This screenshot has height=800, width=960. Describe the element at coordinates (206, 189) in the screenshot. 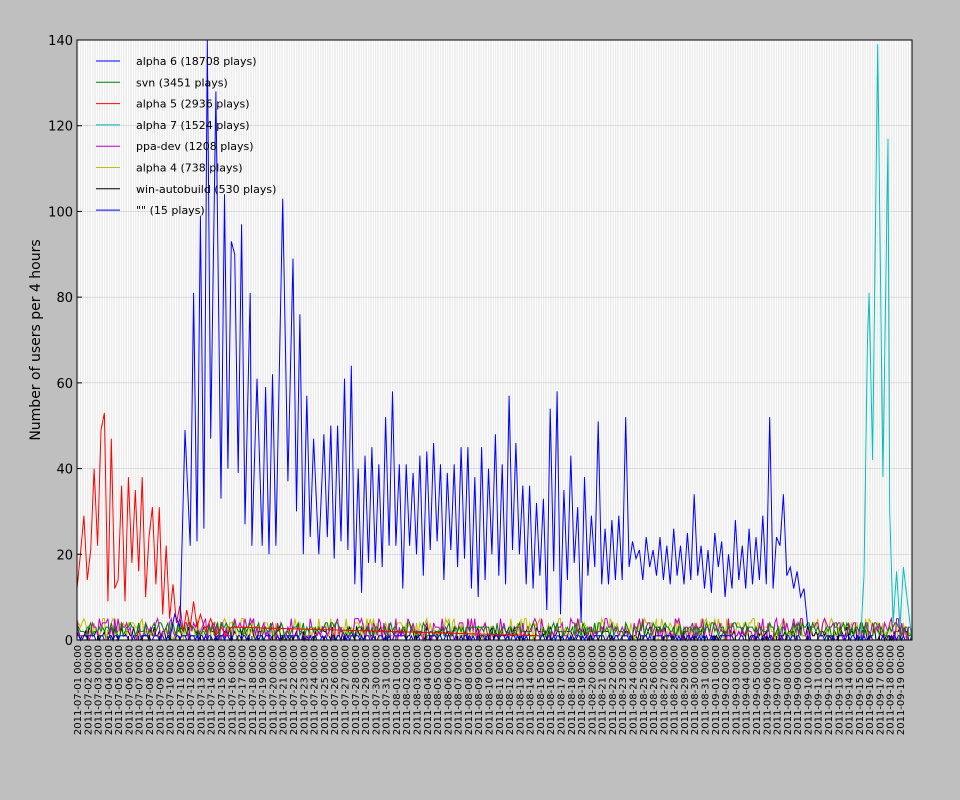

I see `legend-label: win-autobuild (530 plays)` at that location.